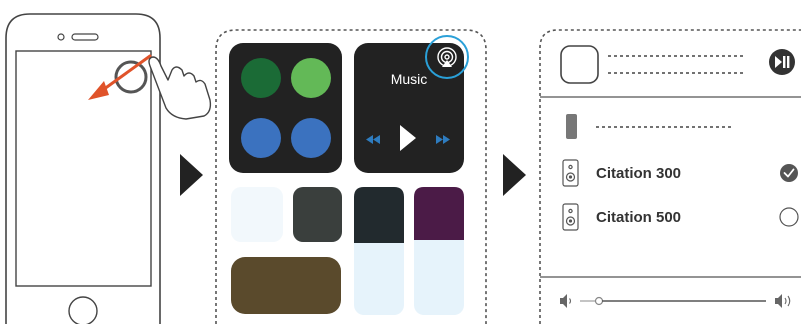 The image size is (801, 324). Describe the element at coordinates (566, 301) in the screenshot. I see `volume-low-icon` at that location.